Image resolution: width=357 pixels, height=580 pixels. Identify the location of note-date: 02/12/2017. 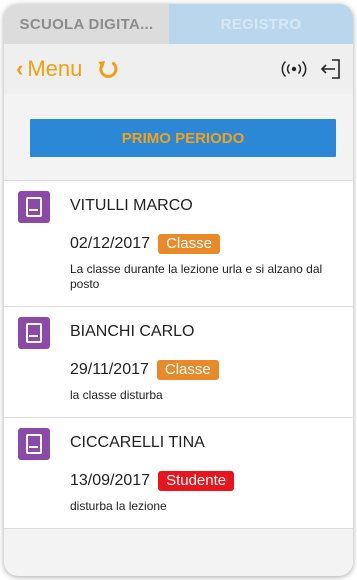
(110, 243).